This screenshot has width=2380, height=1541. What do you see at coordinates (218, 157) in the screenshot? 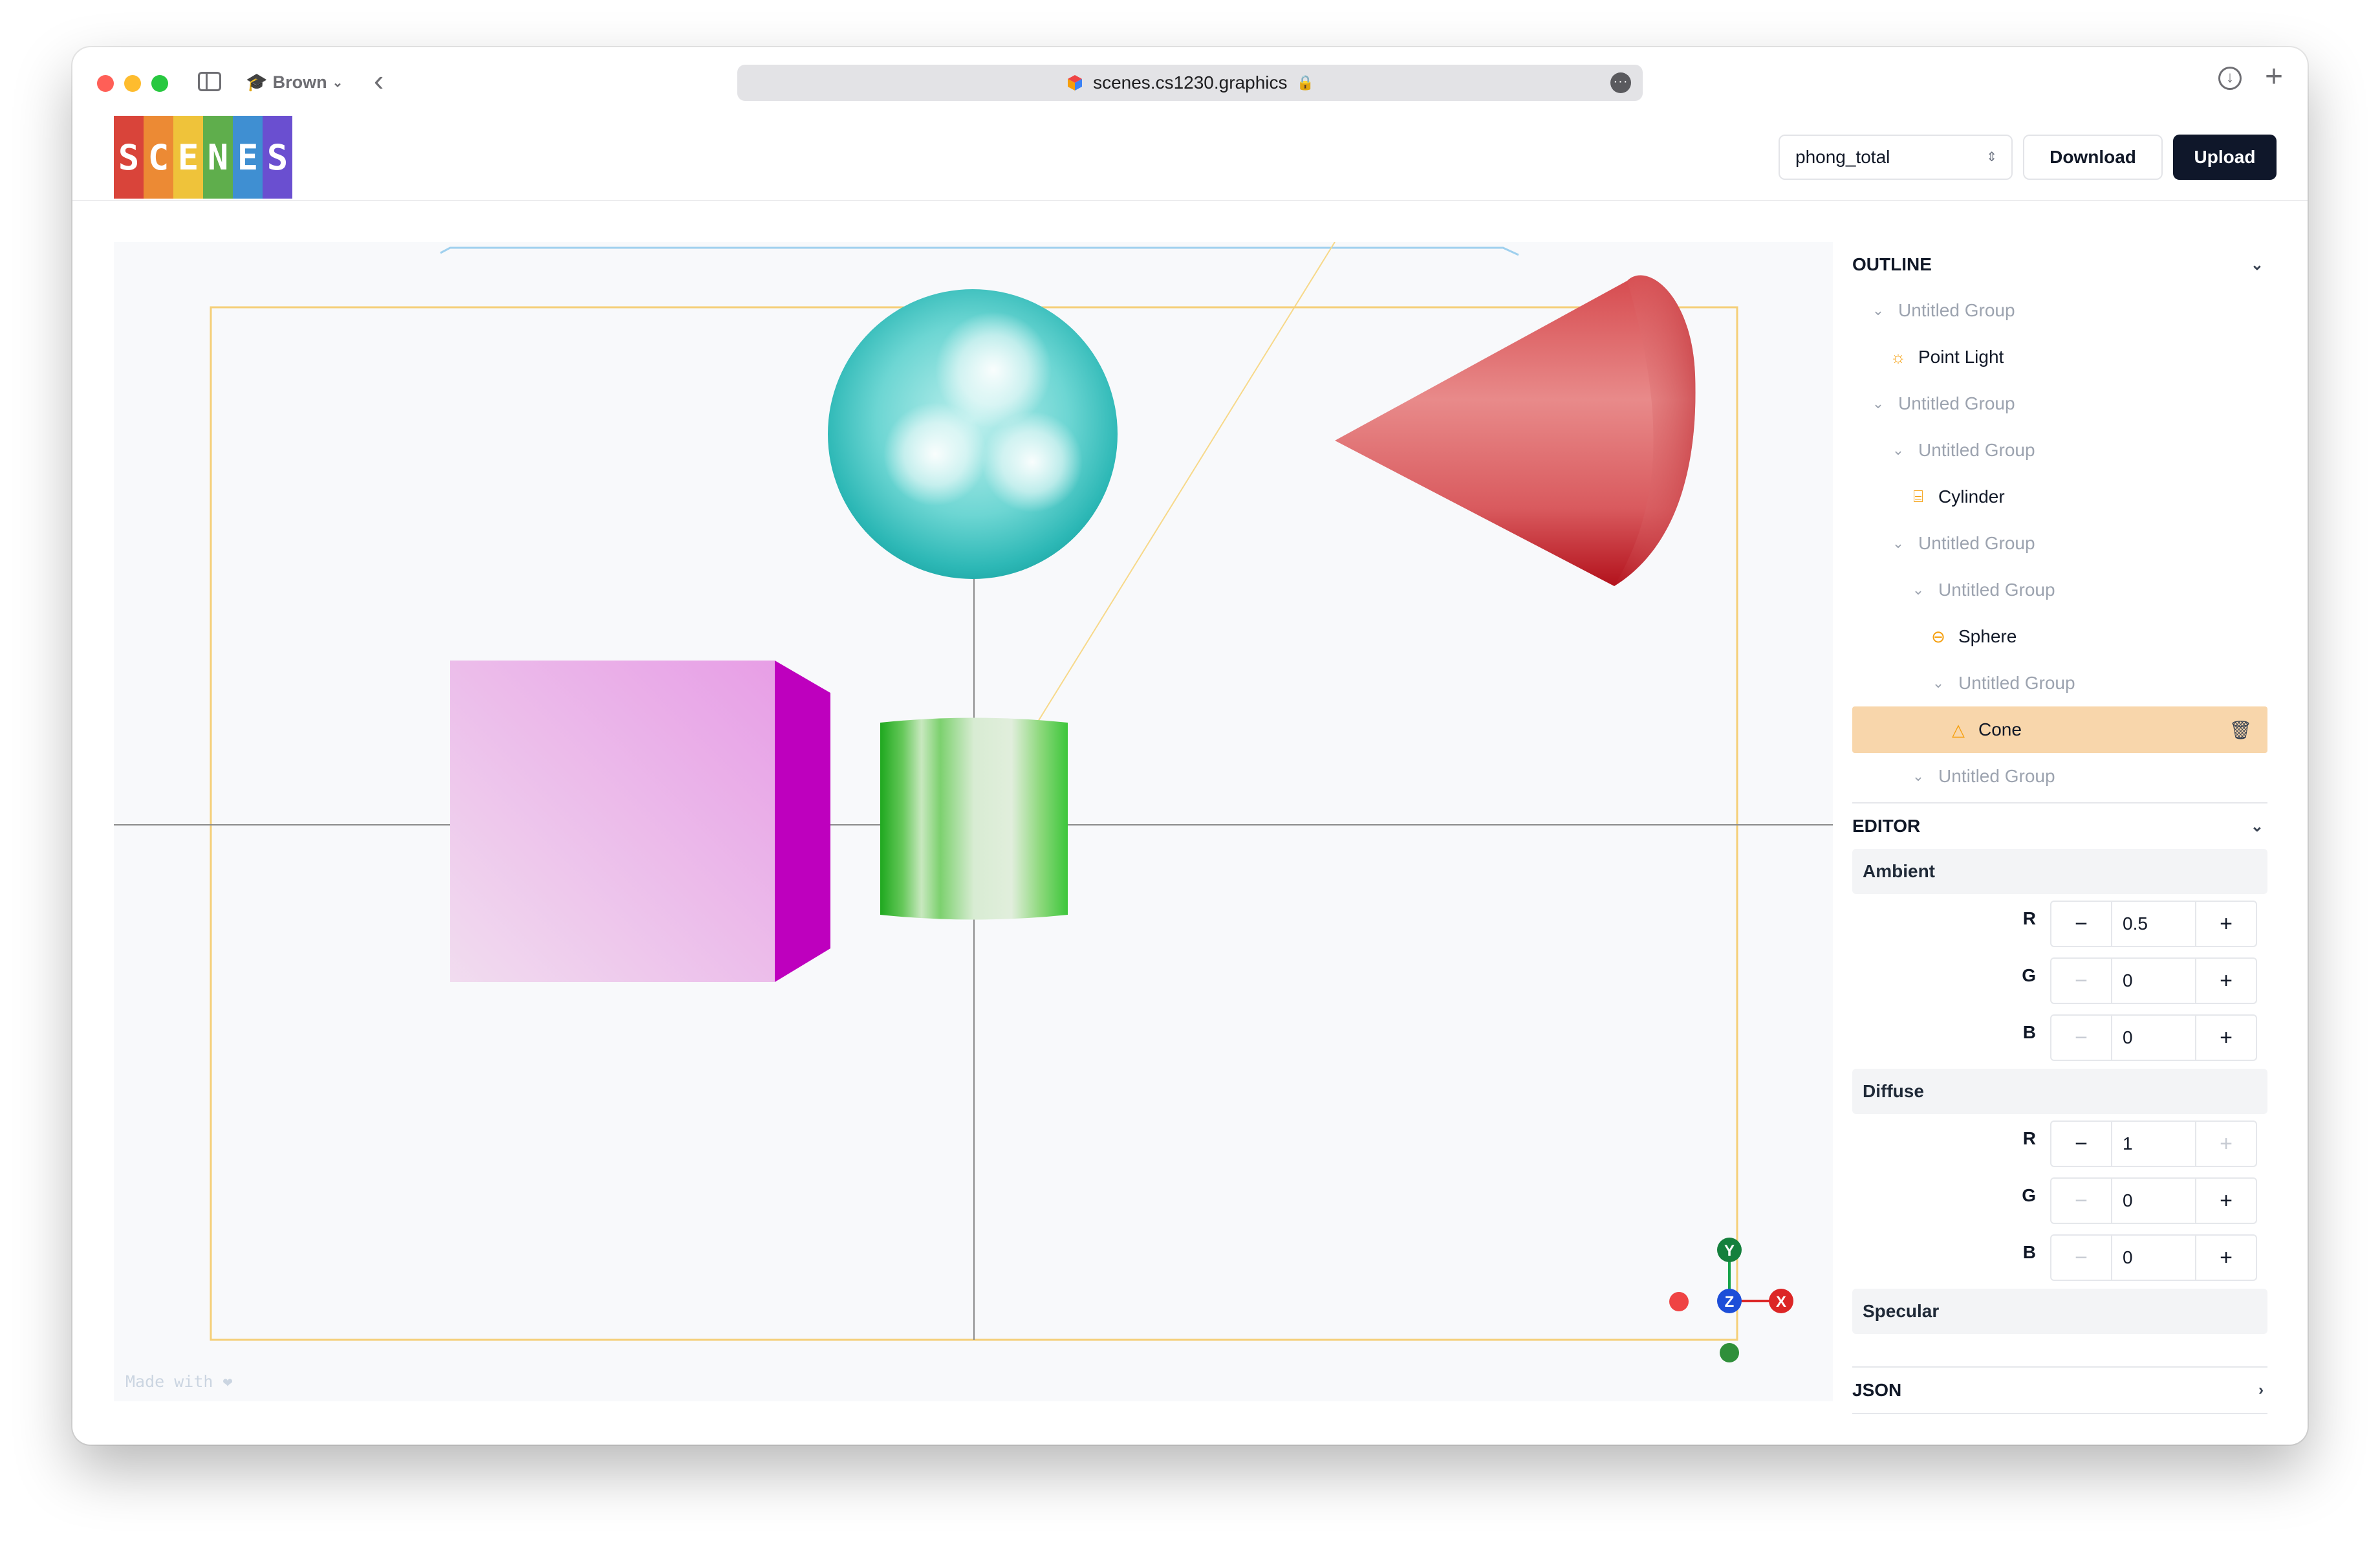
I see `logo-letter: N` at bounding box center [218, 157].